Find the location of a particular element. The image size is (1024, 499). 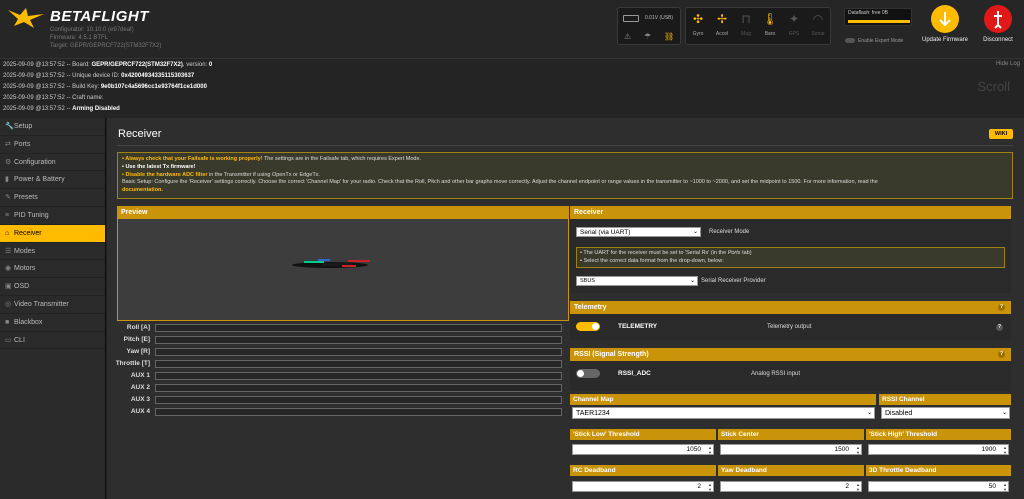

plug-icon: ⇄ is located at coordinates (8, 144).